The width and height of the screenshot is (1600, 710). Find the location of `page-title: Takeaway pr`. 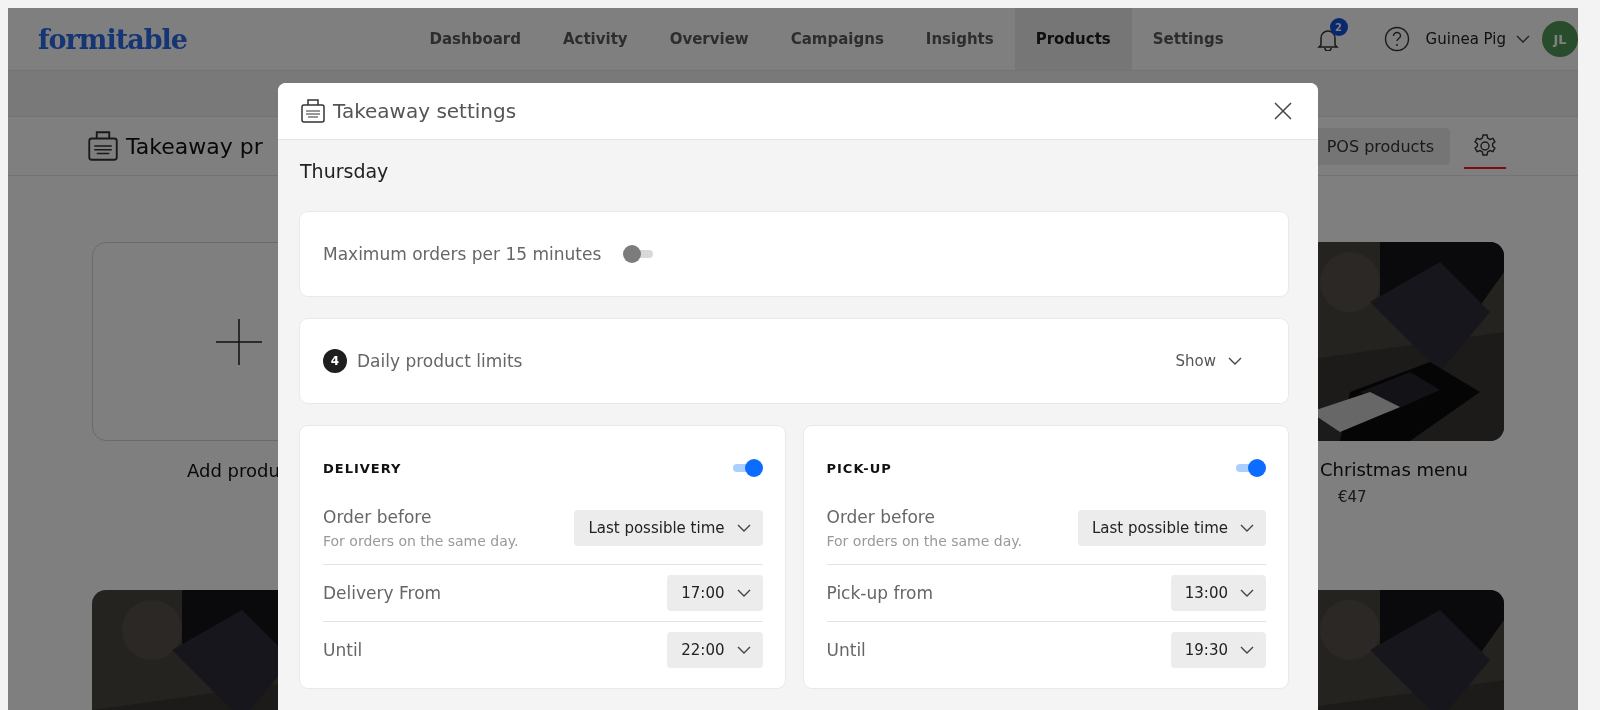

page-title: Takeaway pr is located at coordinates (194, 146).